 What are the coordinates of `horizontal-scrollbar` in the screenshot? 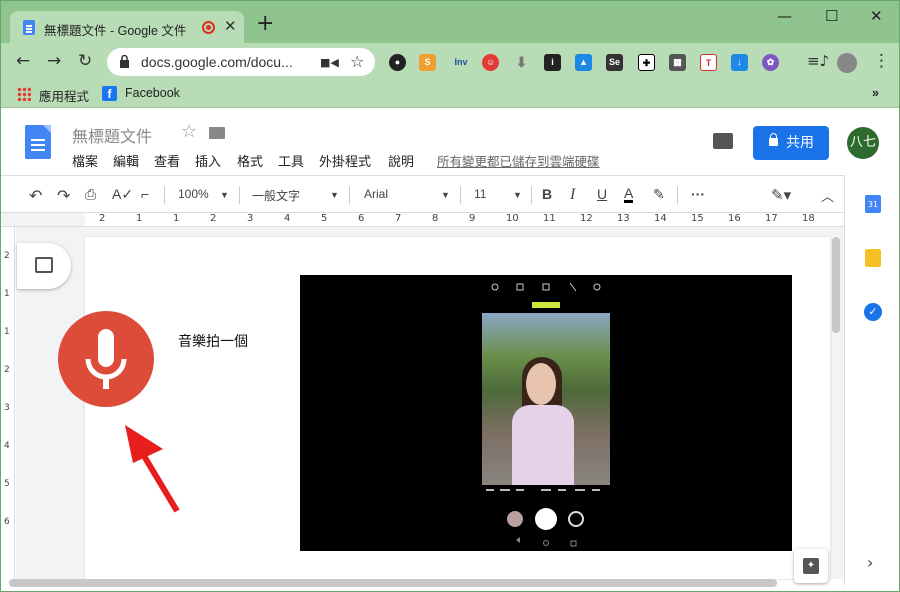 It's located at (393, 583).